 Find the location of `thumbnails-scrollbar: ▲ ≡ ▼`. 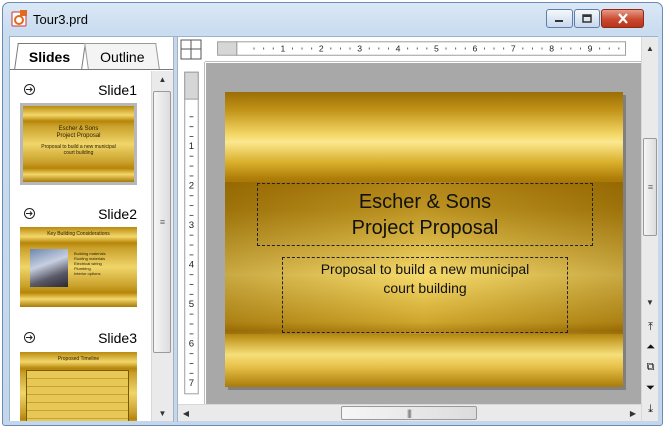

thumbnails-scrollbar: ▲ ≡ ▼ is located at coordinates (162, 246).